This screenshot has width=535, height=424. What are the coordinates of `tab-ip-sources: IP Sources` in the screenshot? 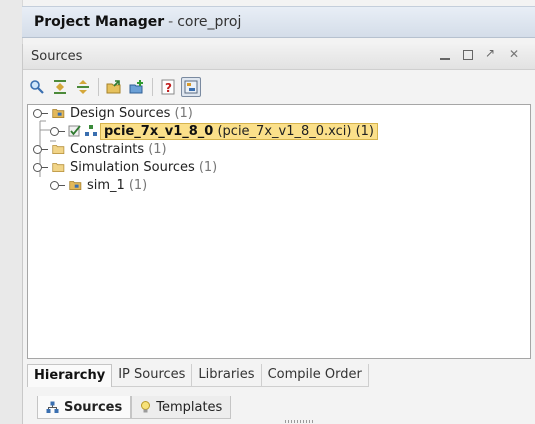 It's located at (152, 375).